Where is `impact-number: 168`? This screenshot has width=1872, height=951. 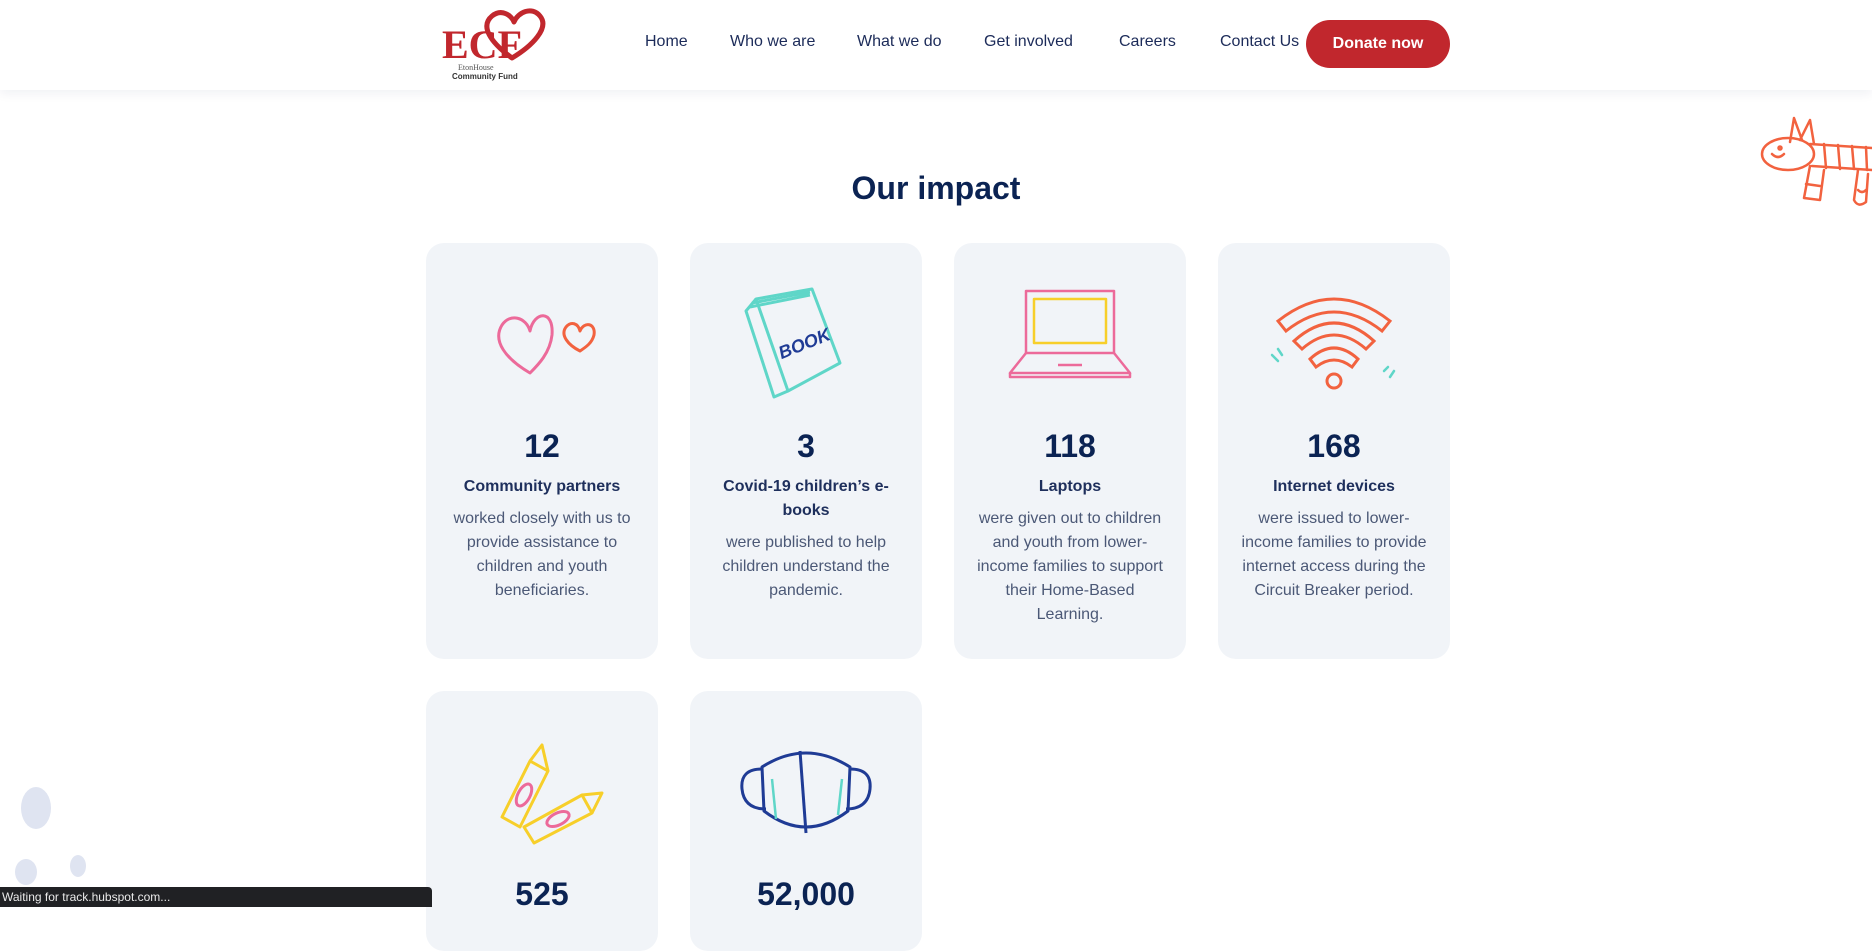
impact-number: 168 is located at coordinates (1334, 446).